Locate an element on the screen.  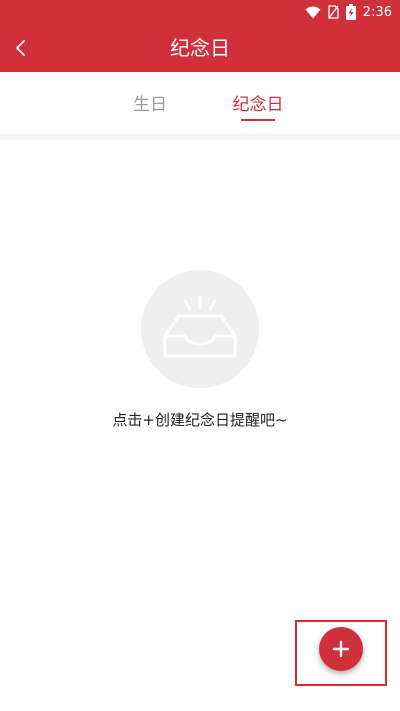
empty-inbox-icon is located at coordinates (200, 327).